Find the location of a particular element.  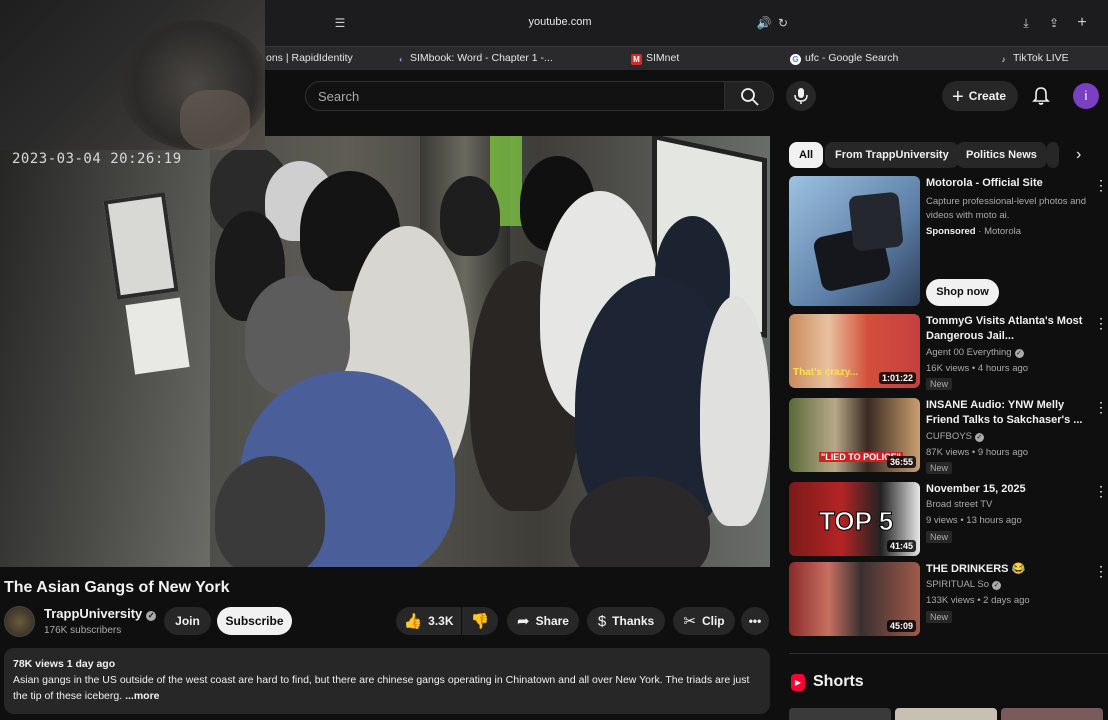

tiktok-icon: ♪ is located at coordinates (1003, 59).